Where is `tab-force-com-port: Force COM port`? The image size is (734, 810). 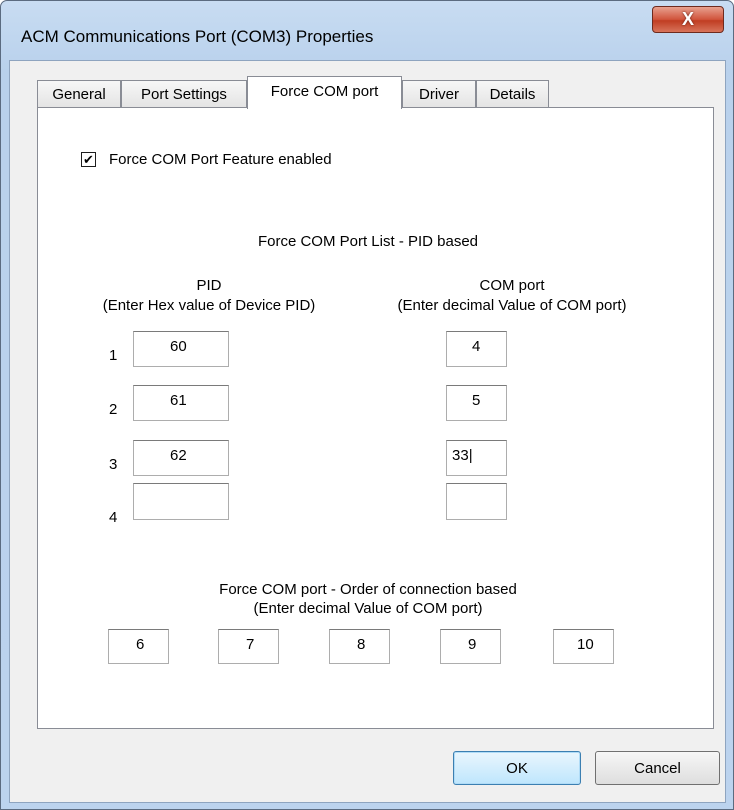 tab-force-com-port: Force COM port is located at coordinates (324, 92).